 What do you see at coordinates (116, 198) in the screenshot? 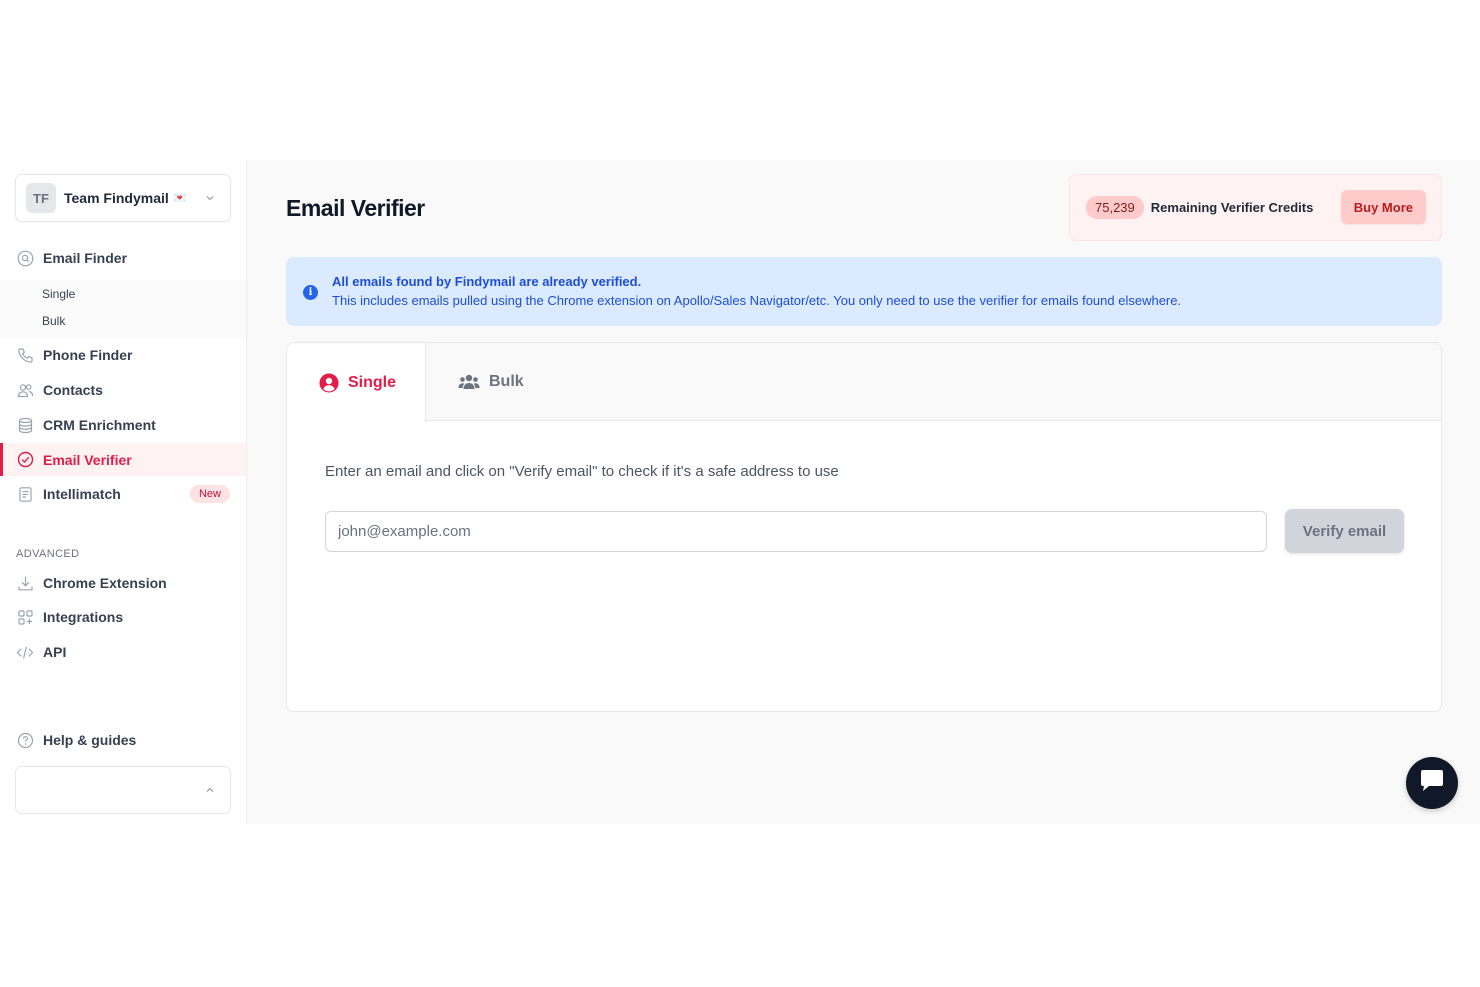
I see `team-name: Team Findymail` at bounding box center [116, 198].